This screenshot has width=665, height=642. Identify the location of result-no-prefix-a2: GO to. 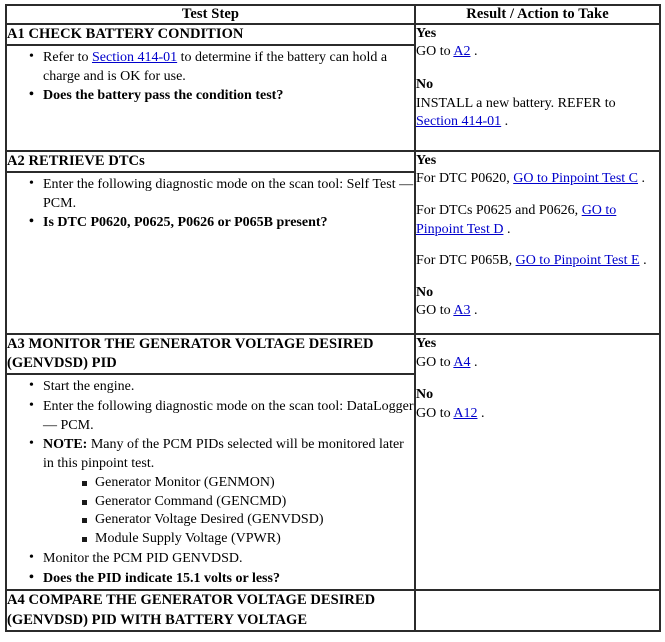
(435, 311).